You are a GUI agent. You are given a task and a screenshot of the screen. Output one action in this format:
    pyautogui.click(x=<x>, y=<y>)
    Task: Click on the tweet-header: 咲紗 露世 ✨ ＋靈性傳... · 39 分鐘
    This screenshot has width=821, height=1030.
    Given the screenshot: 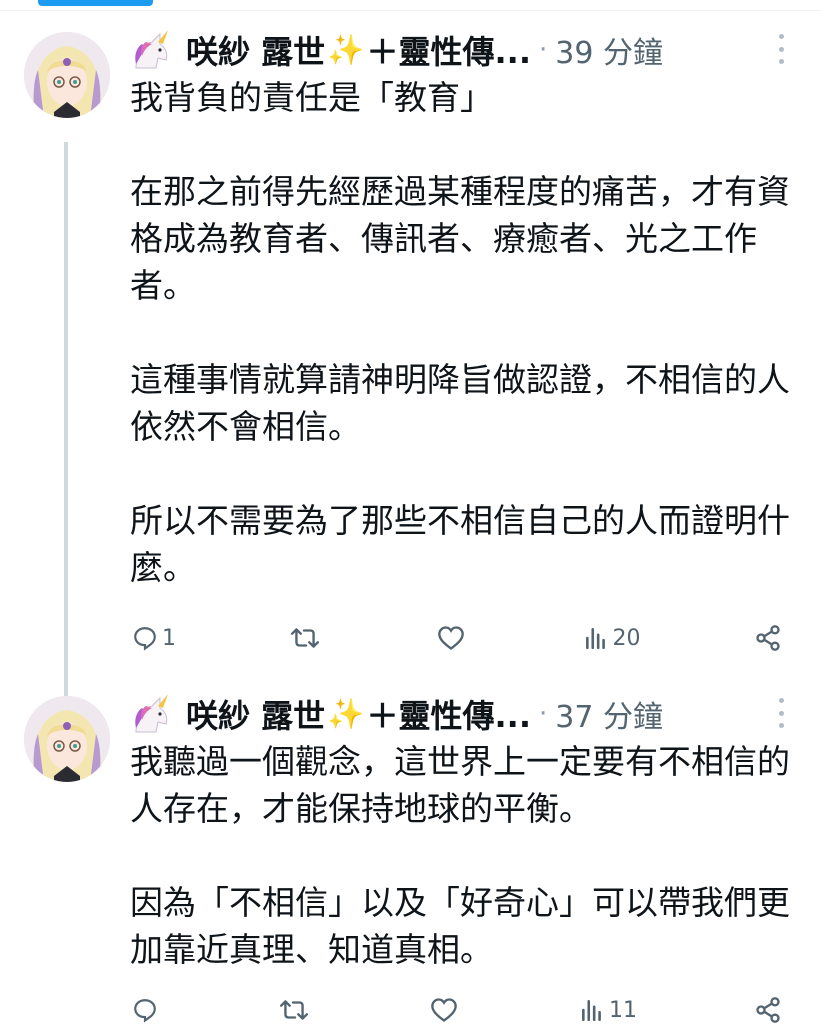 What is the action you would take?
    pyautogui.click(x=470, y=50)
    